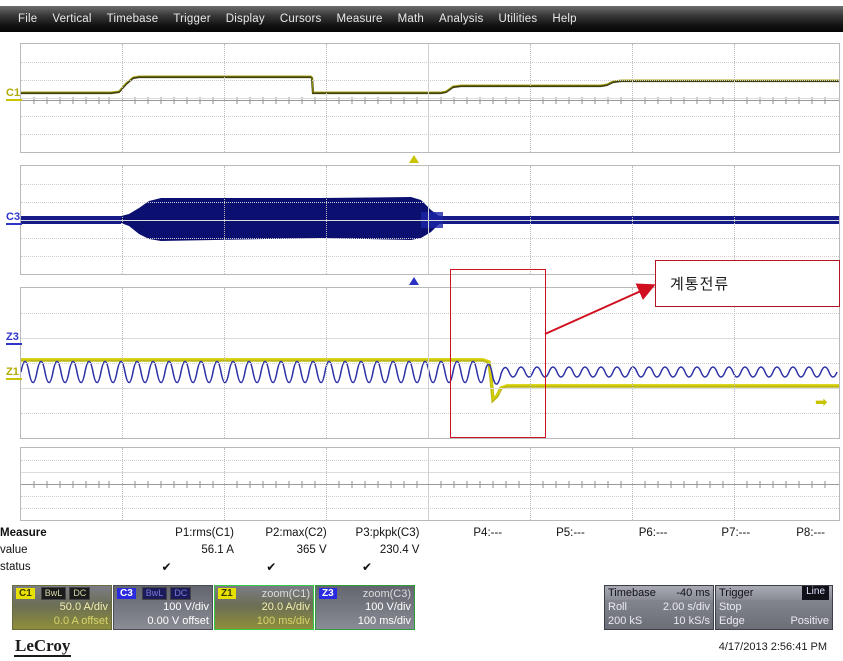  What do you see at coordinates (25, 593) in the screenshot?
I see `descriptor-c1-tag: C1` at bounding box center [25, 593].